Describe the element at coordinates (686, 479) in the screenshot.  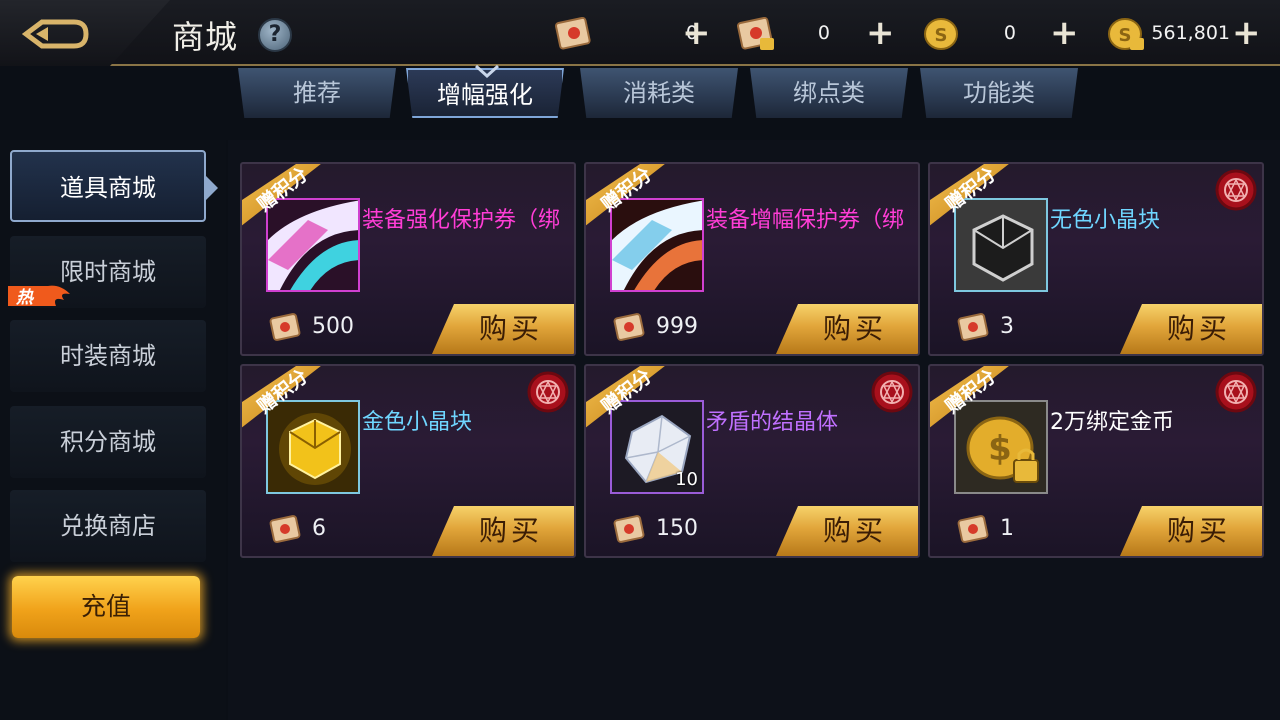
I see `item-quantity: 10` at that location.